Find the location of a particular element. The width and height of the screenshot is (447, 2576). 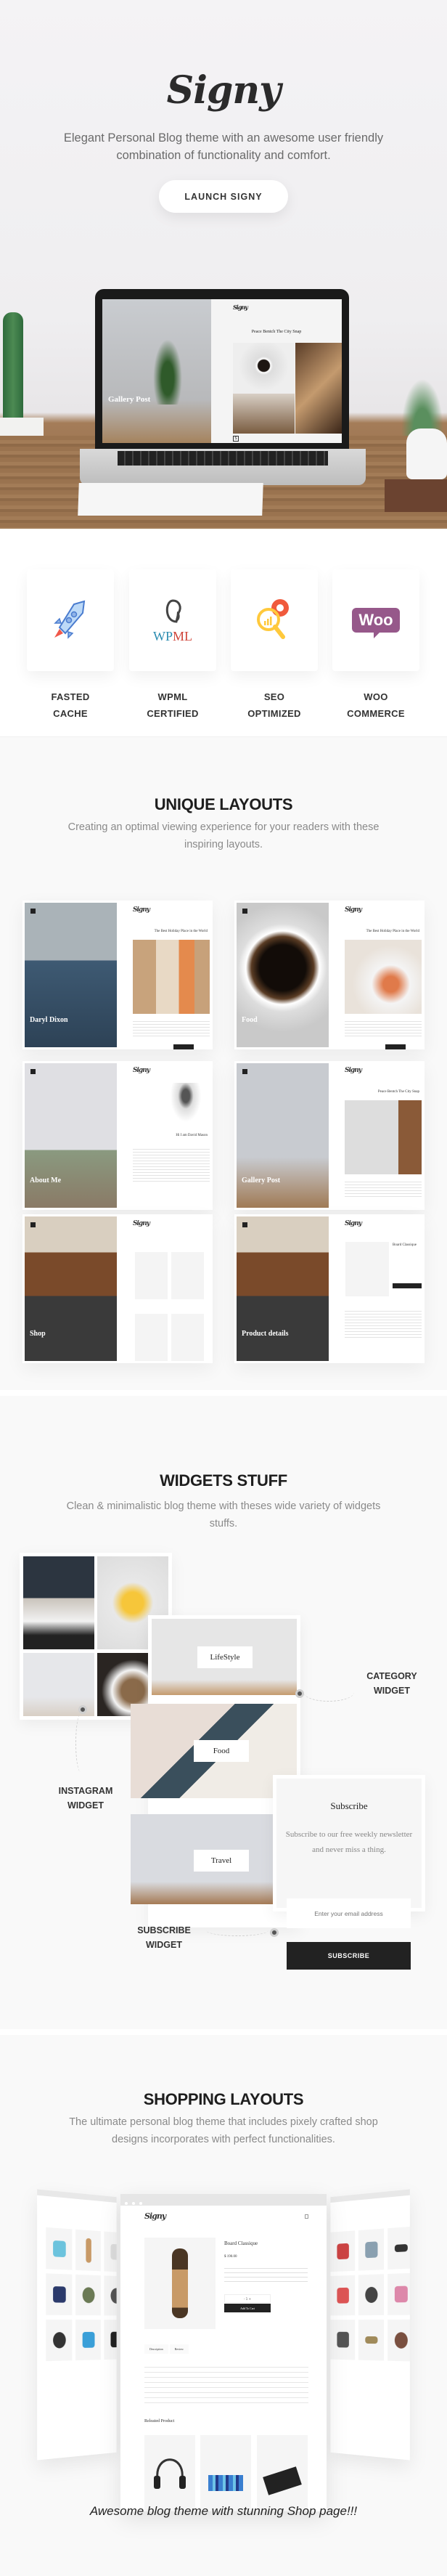

quantity-stepper: - 1 + is located at coordinates (247, 2299).